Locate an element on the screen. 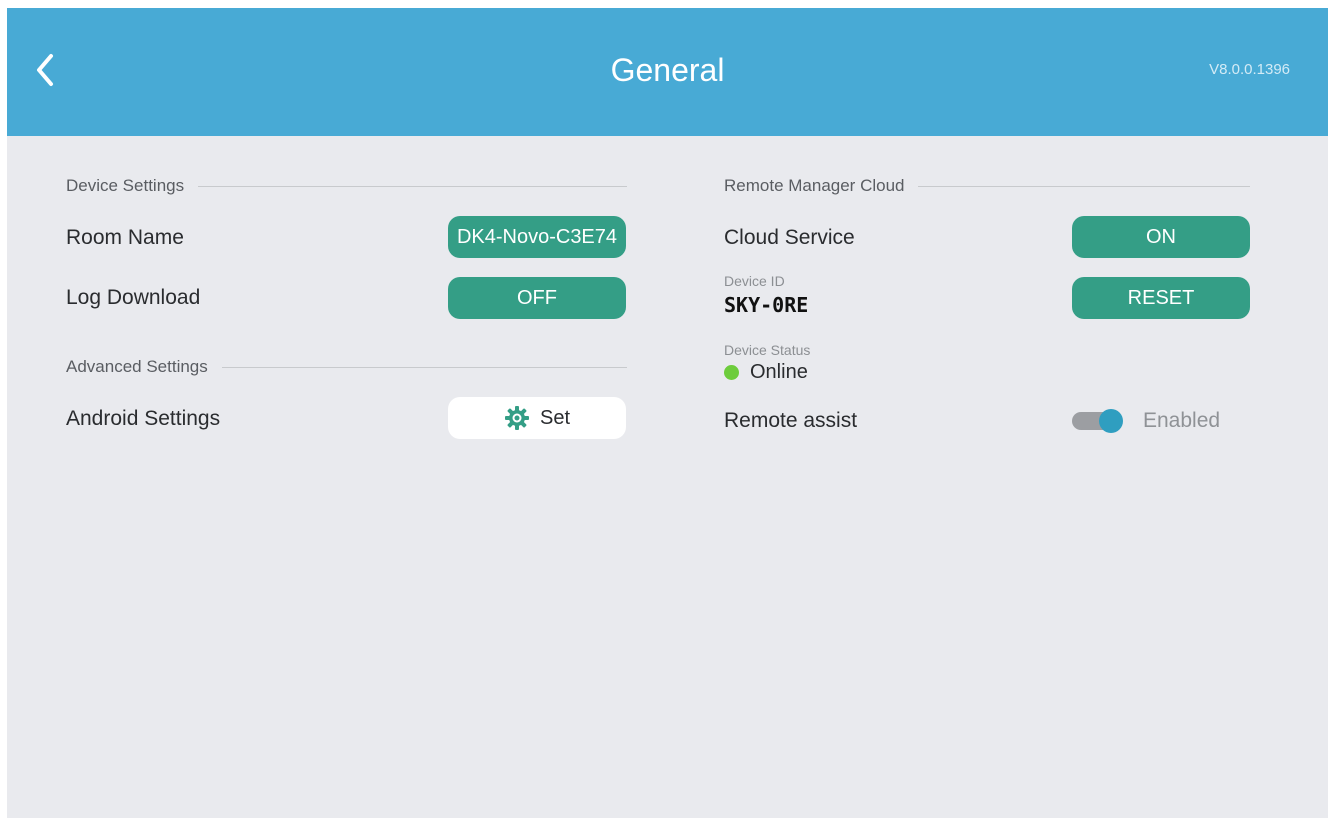 The image size is (1328, 818). device-id-label: Device ID is located at coordinates (754, 281).